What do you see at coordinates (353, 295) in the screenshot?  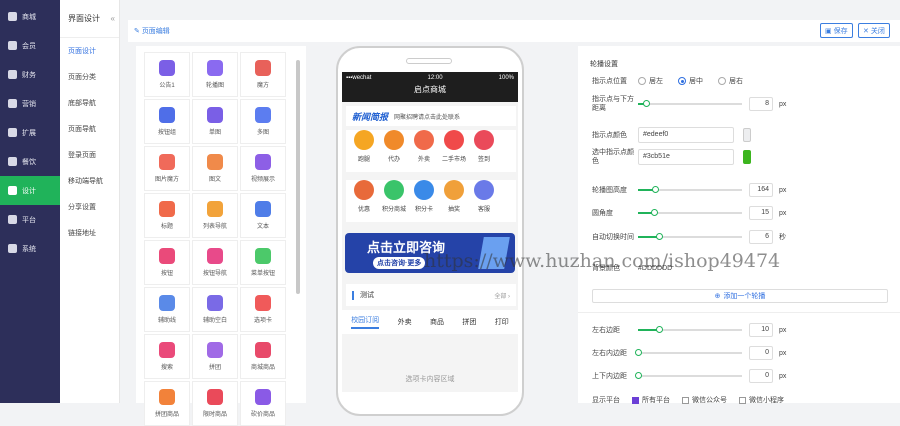 I see `announcement-marker` at bounding box center [353, 295].